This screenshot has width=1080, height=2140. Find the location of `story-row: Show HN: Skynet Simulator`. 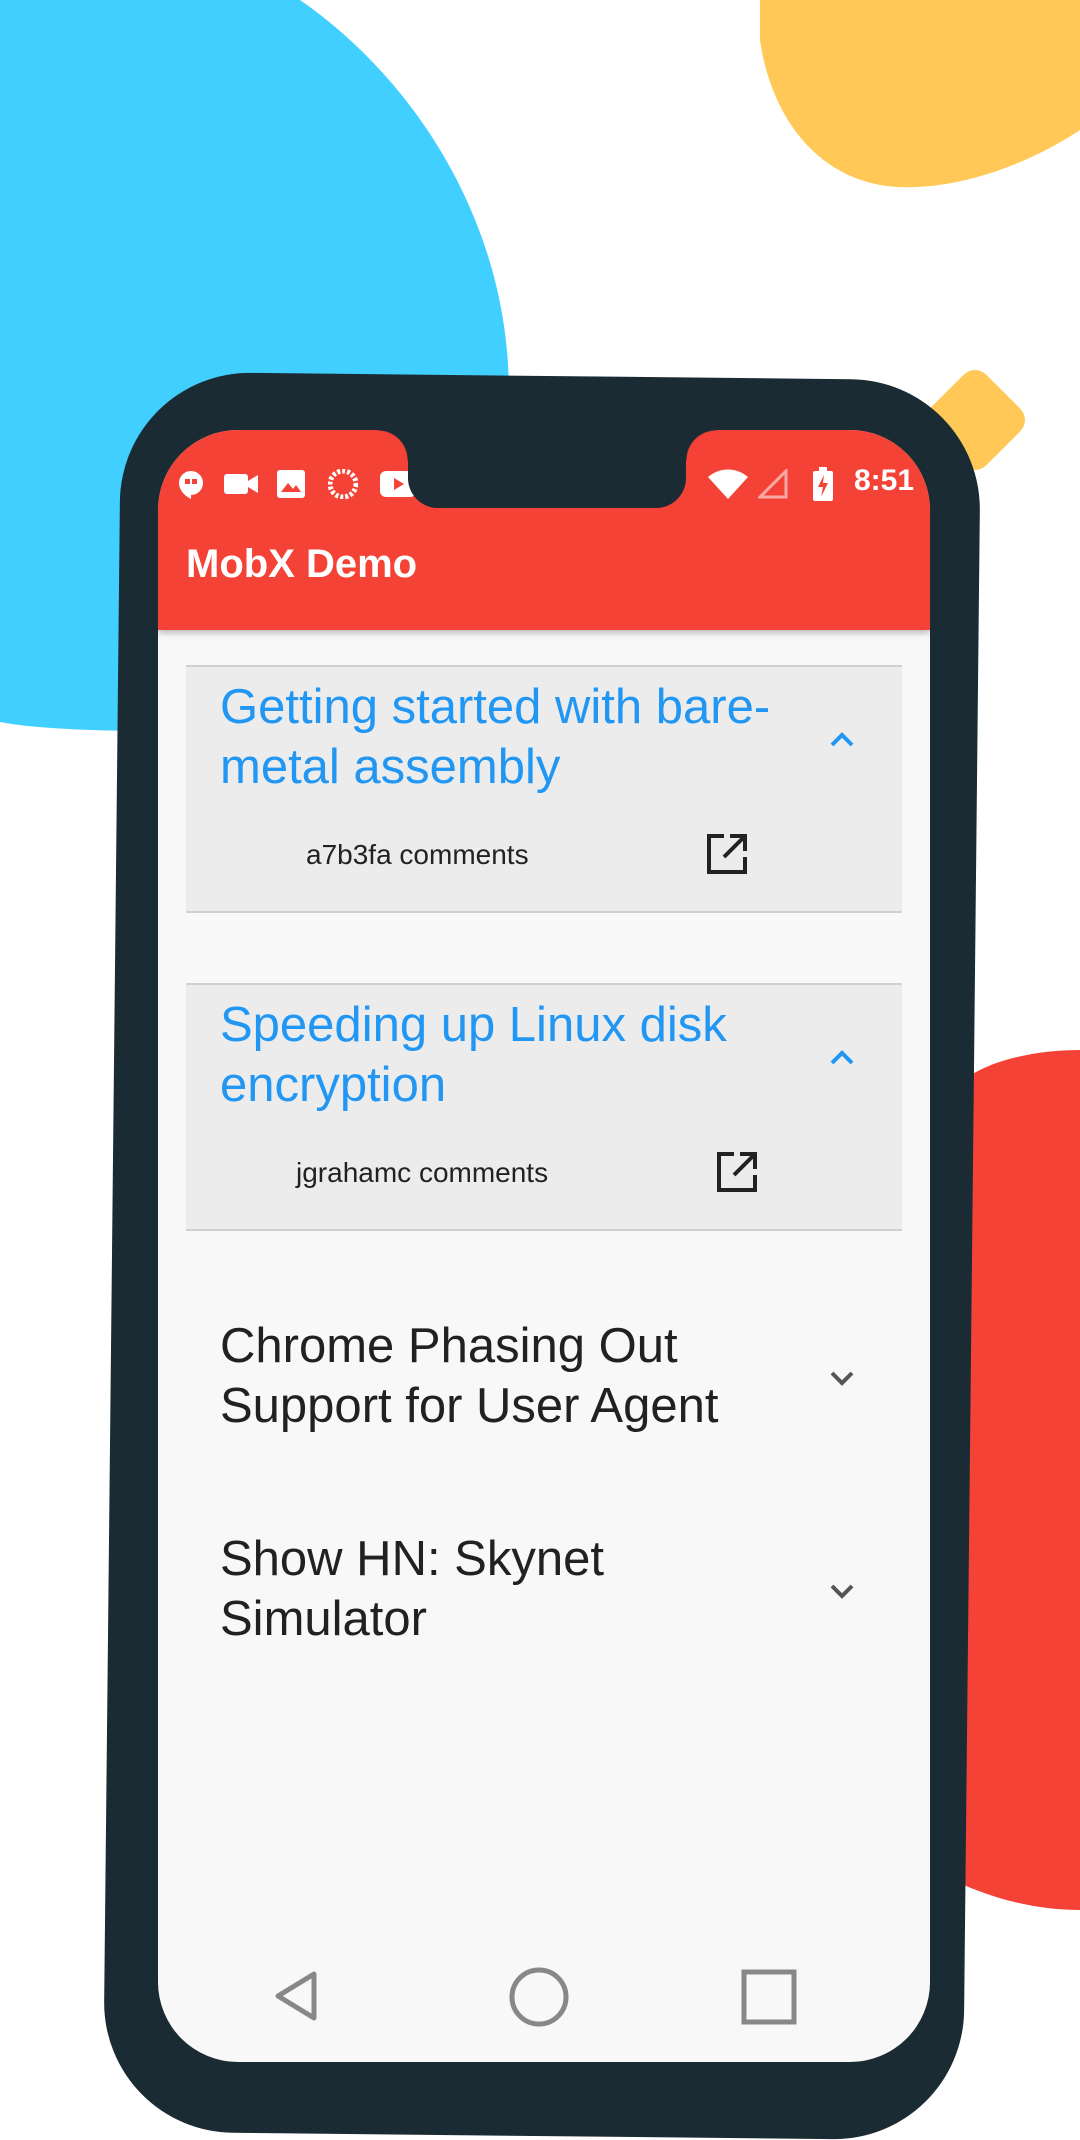

story-row: Show HN: Skynet Simulator is located at coordinates (544, 1590).